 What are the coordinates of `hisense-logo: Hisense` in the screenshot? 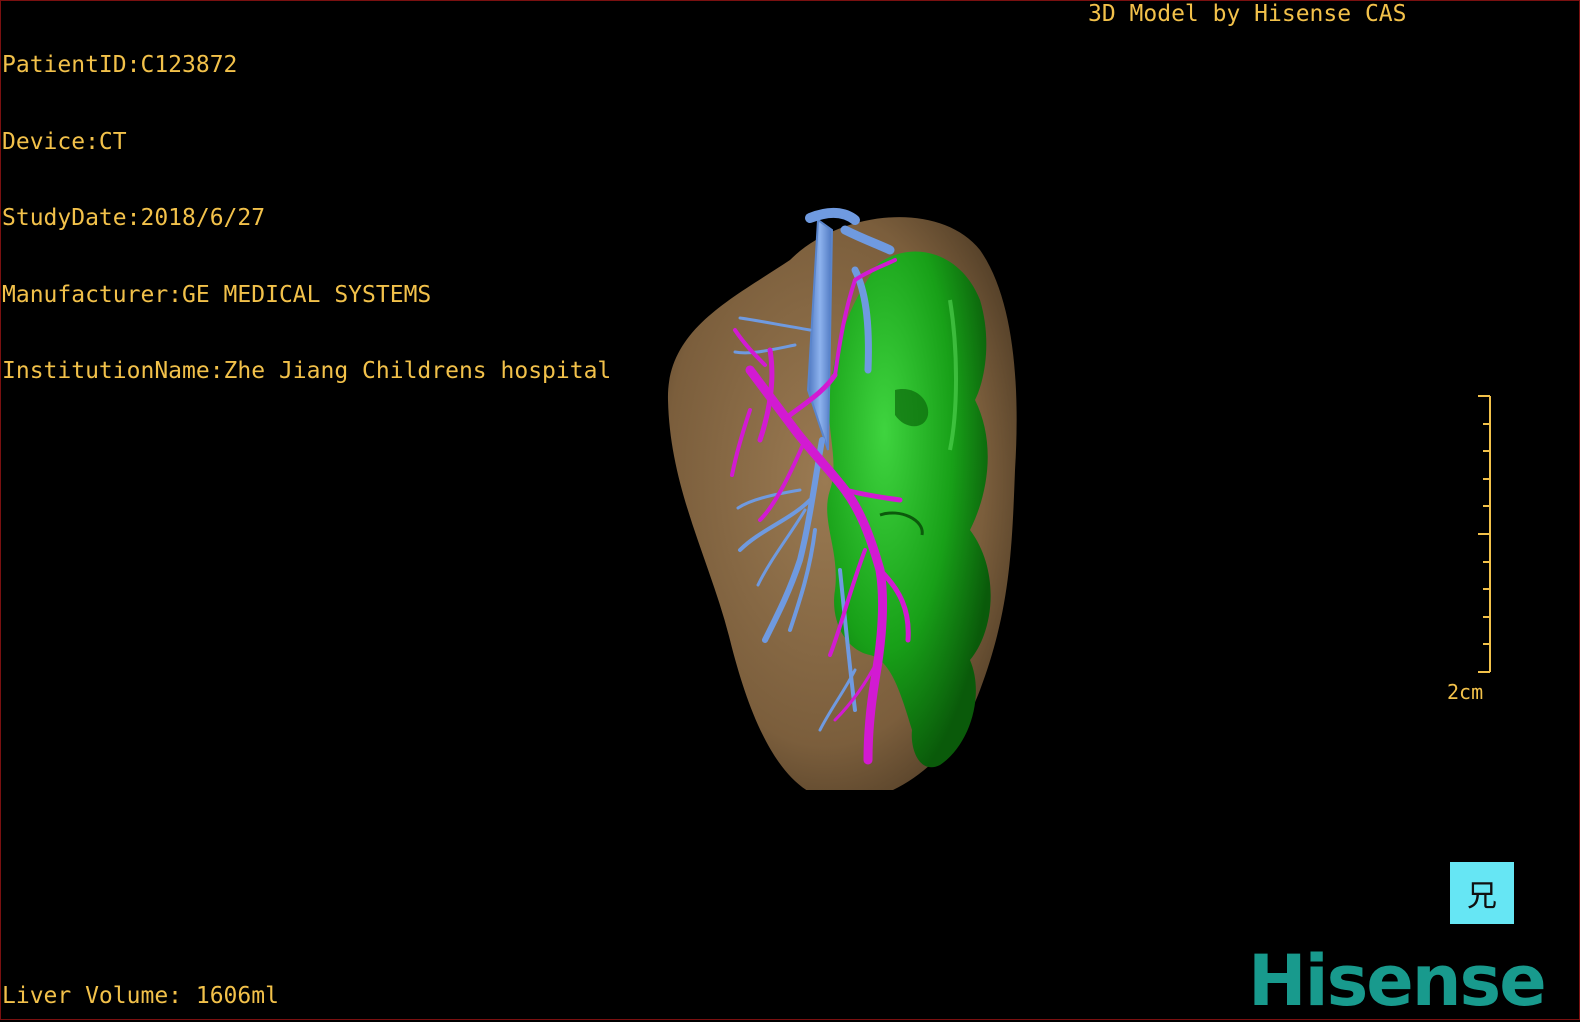 It's located at (1397, 981).